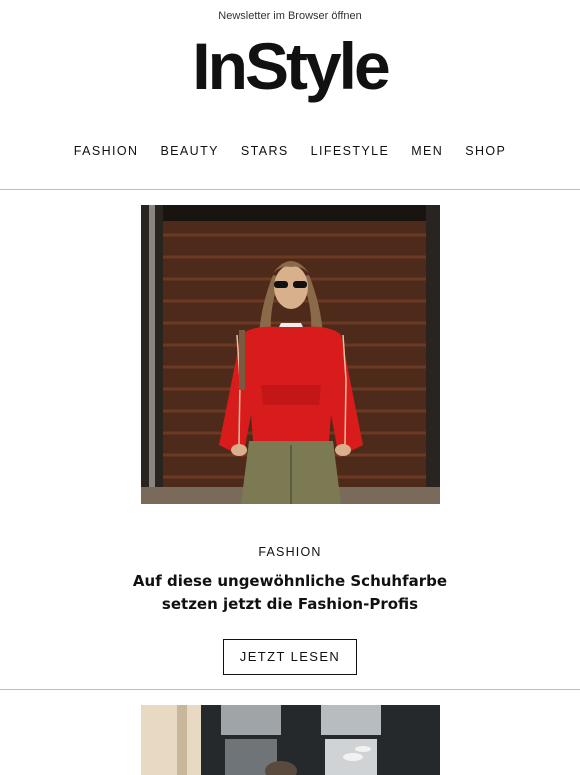  I want to click on nav-item-lifestyle: LIFESTYLE, so click(350, 151).